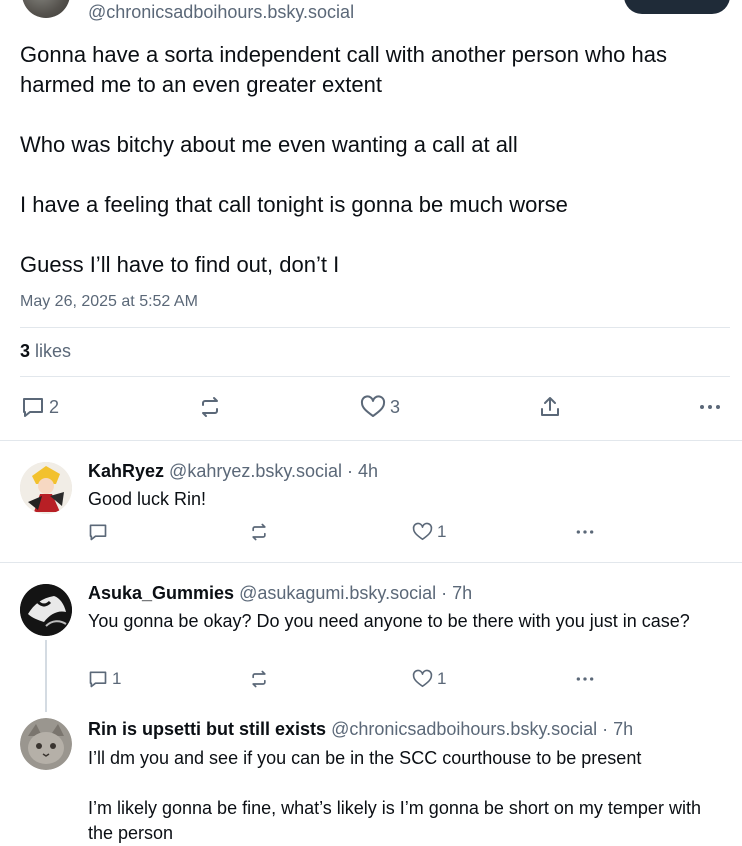 The width and height of the screenshot is (742, 846). I want to click on reply-author-line: KahRyez @kahryez.bsky.social · 4h, so click(233, 471).